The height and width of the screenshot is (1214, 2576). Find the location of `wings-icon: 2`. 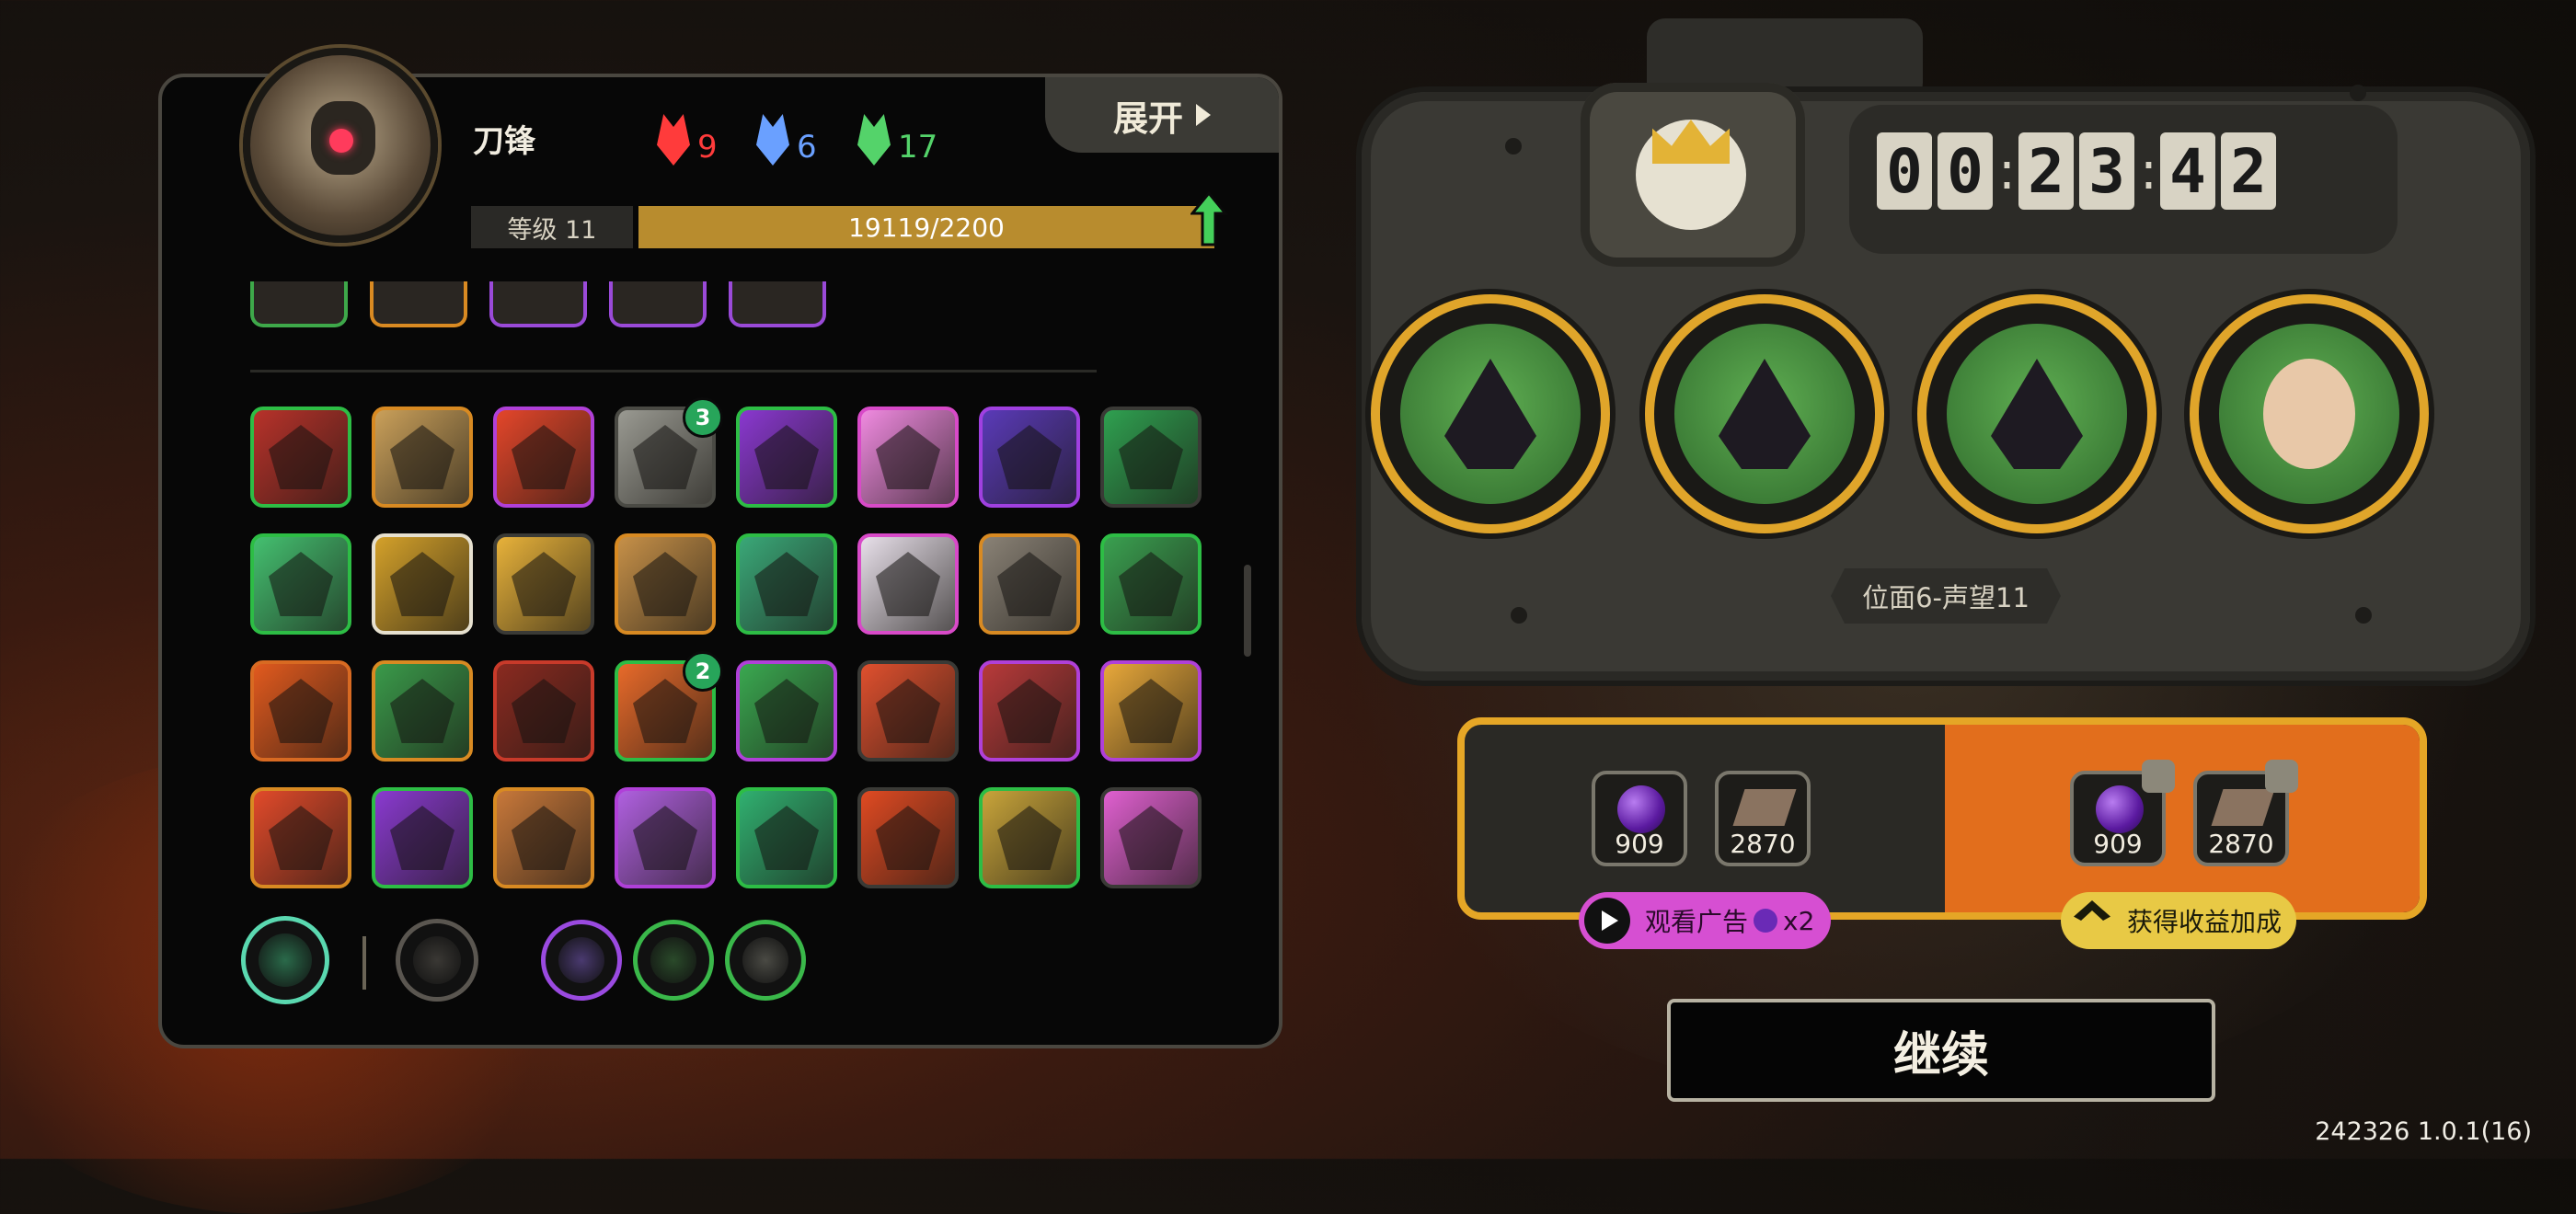

wings-icon: 2 is located at coordinates (669, 706).